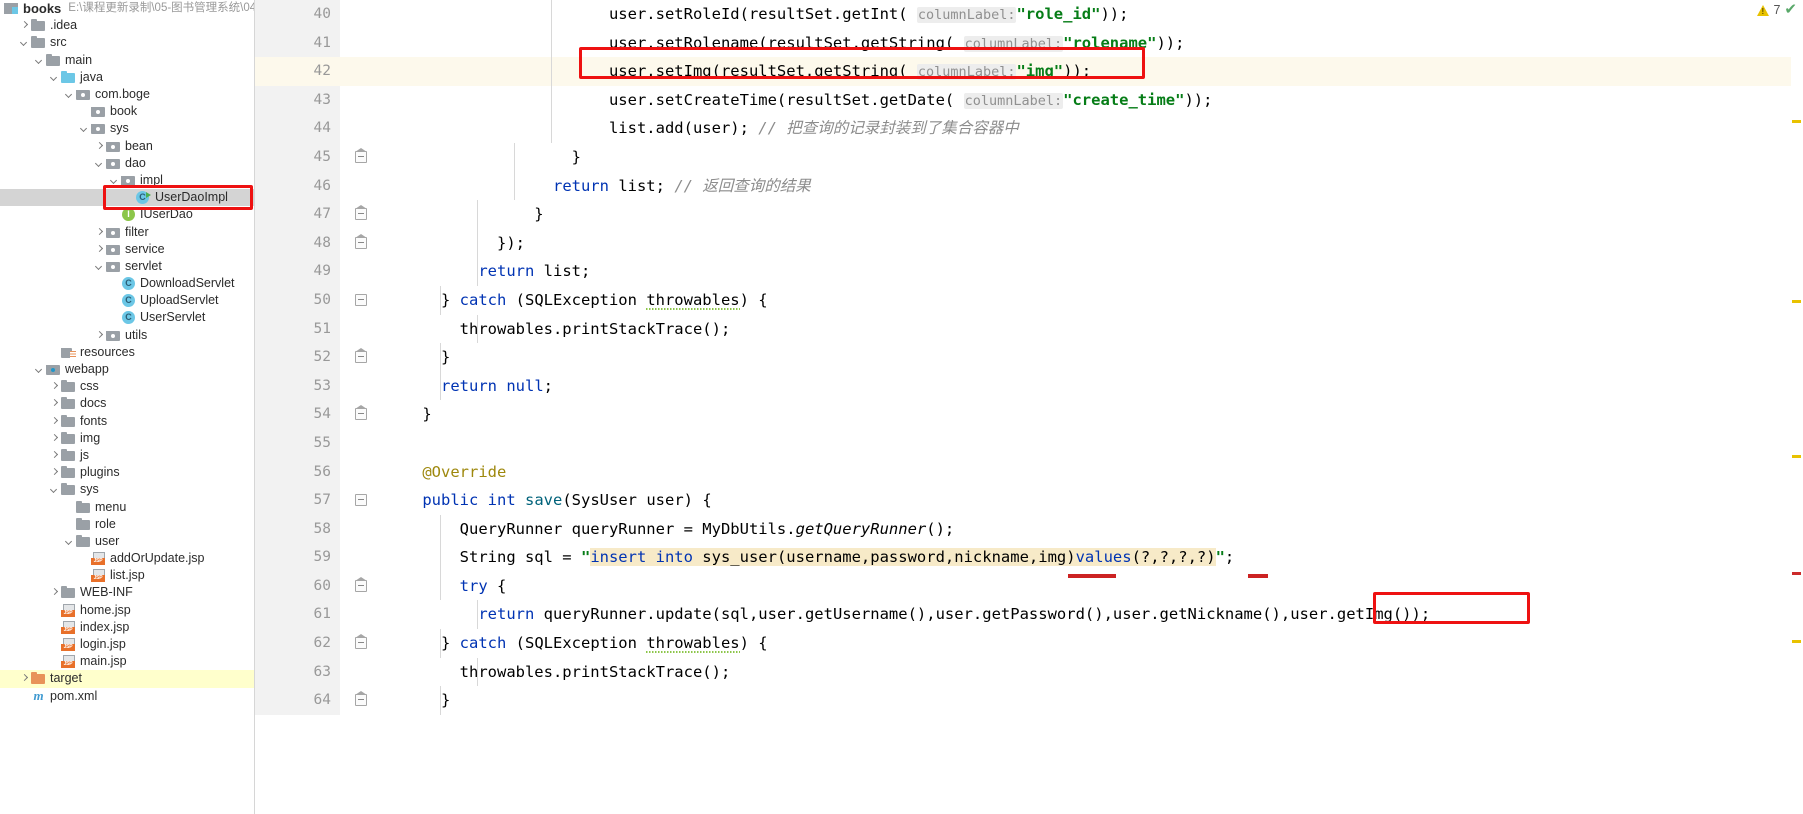 This screenshot has width=1803, height=814. I want to click on inspections-widget: 7 ✔, so click(1777, 9).